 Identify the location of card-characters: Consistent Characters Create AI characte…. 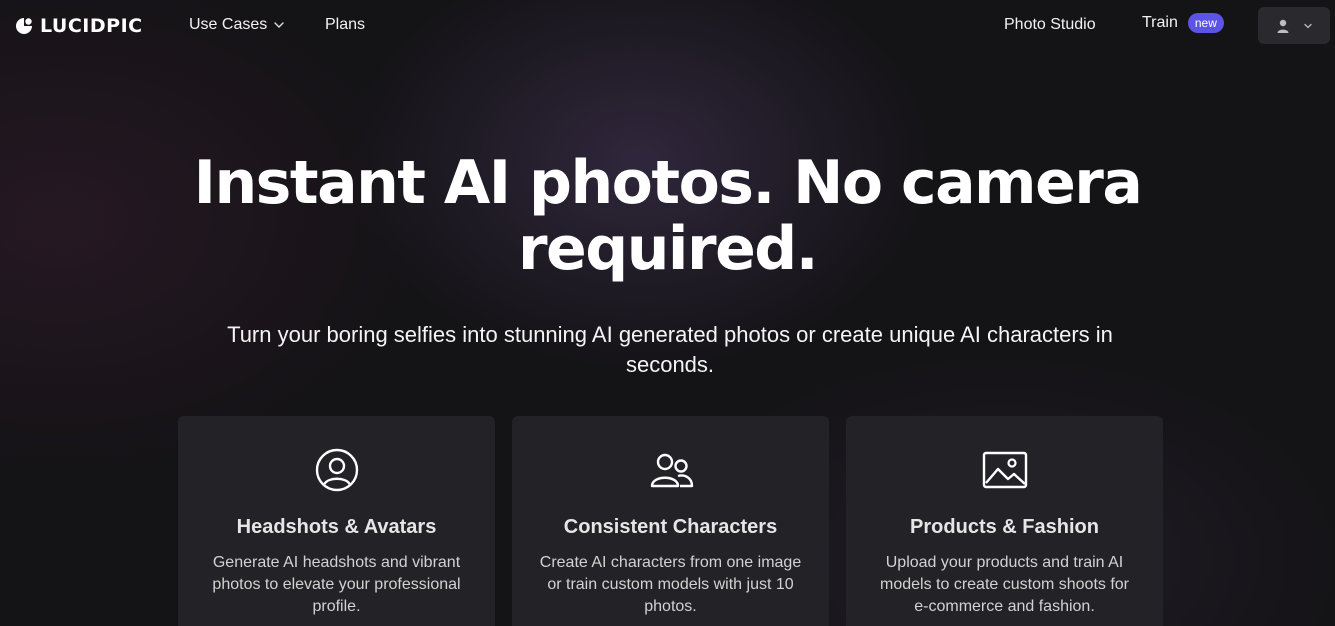
(670, 521).